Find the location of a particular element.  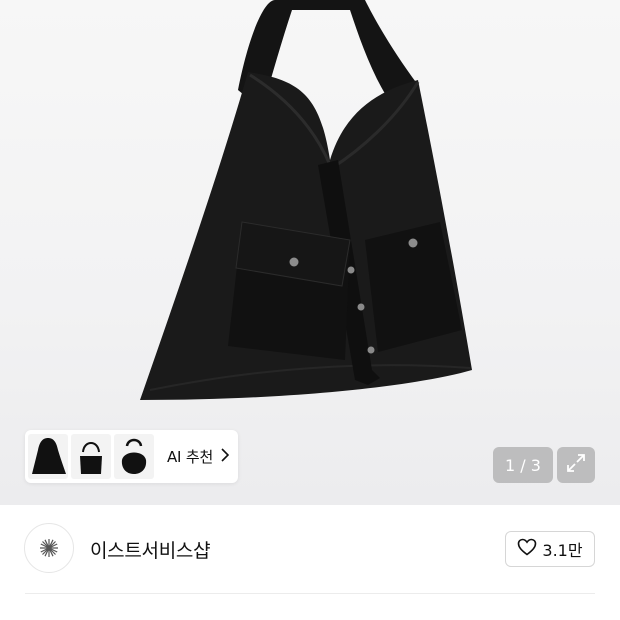

like-count: 3.1만 is located at coordinates (562, 550).